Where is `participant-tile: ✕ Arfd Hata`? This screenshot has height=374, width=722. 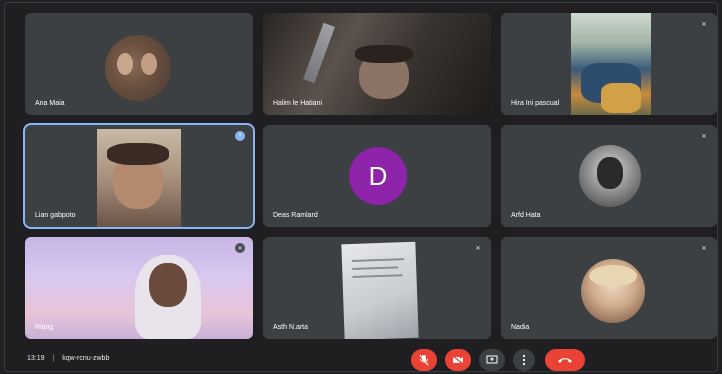
participant-tile: ✕ Arfd Hata is located at coordinates (609, 176).